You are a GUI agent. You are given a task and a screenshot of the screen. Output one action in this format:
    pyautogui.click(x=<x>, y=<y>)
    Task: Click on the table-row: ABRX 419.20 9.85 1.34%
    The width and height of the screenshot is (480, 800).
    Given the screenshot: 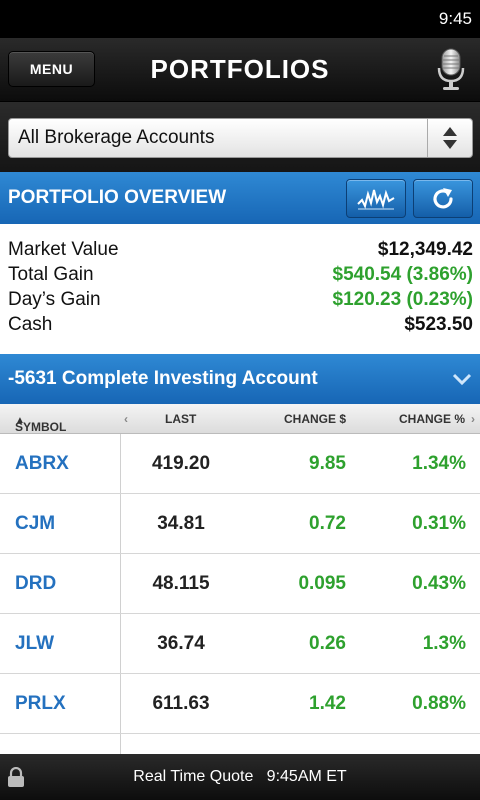 What is the action you would take?
    pyautogui.click(x=240, y=464)
    